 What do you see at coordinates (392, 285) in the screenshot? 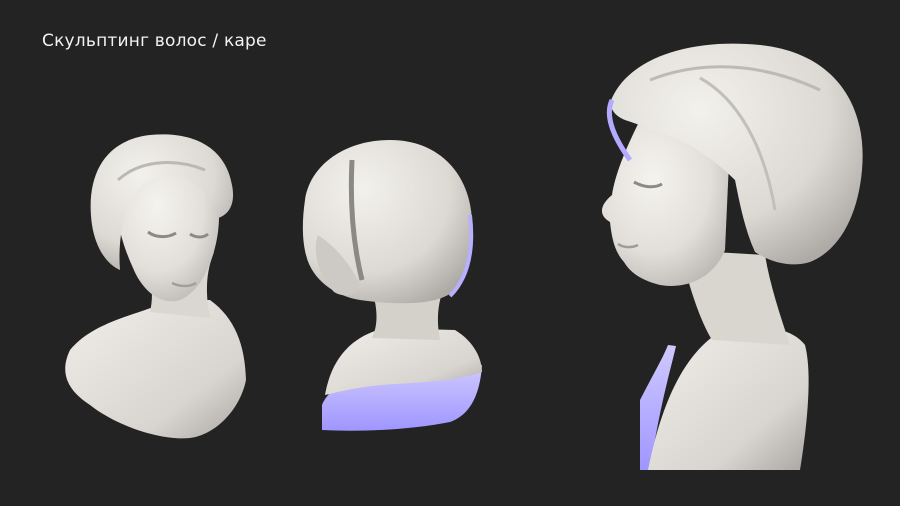
I see `bust-back-view` at bounding box center [392, 285].